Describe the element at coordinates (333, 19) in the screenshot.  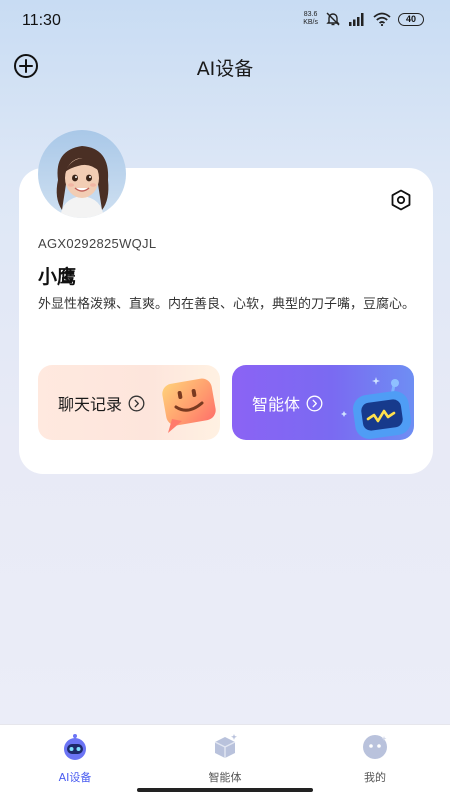
I see `mute-bell-icon` at that location.